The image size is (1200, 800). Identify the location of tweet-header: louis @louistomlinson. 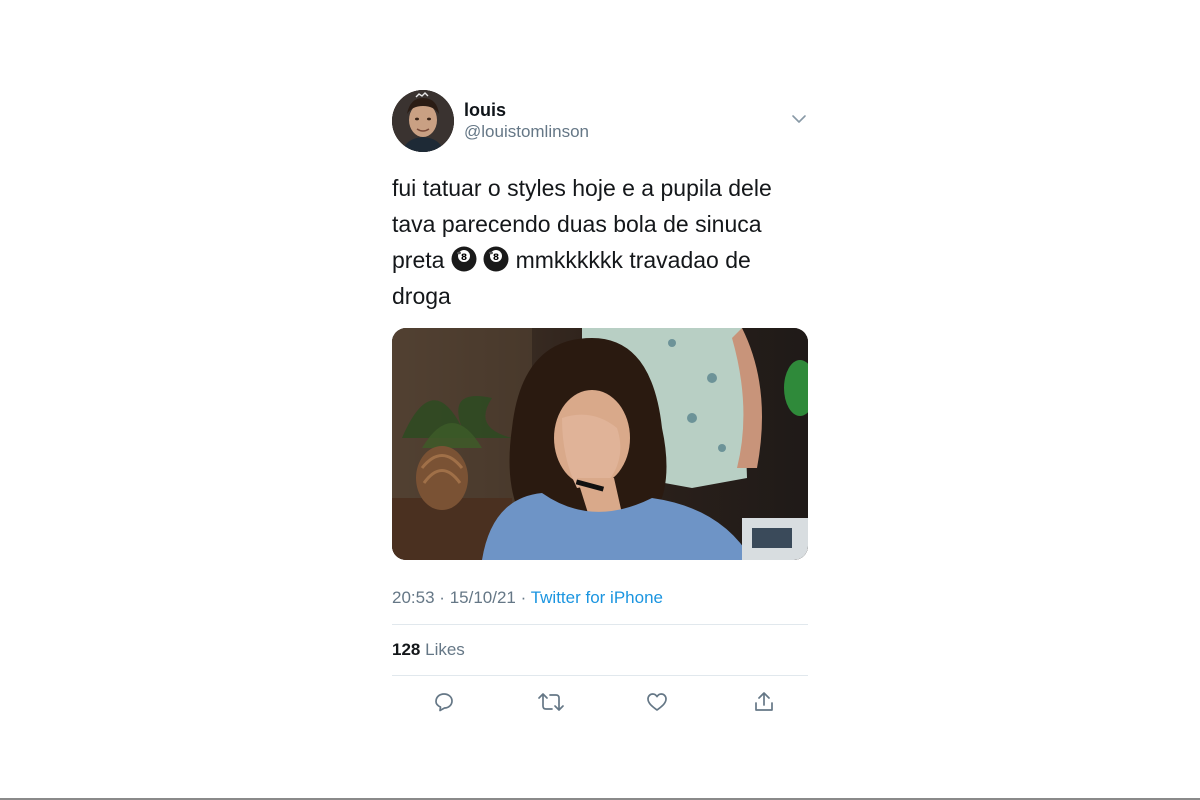
(600, 121).